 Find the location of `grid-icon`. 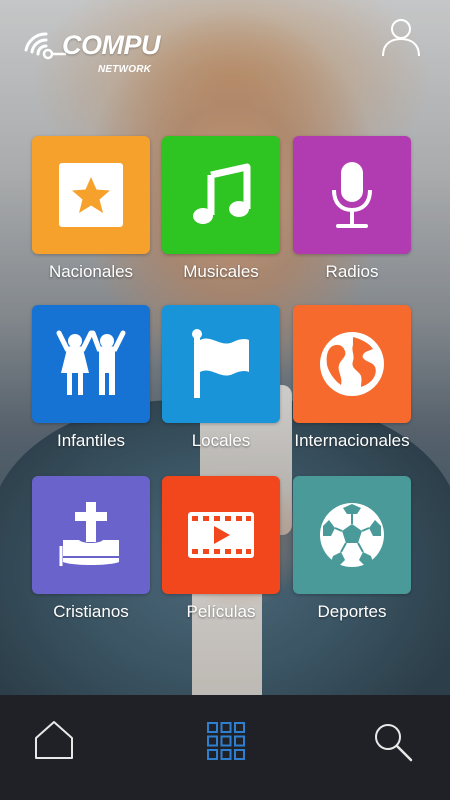

grid-icon is located at coordinates (226, 741).